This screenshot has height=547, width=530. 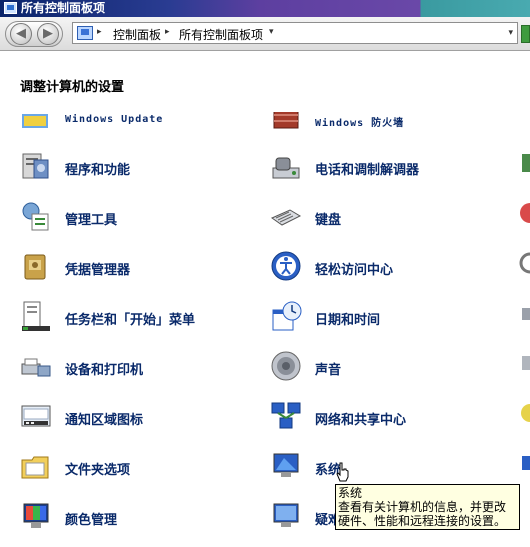 I want to click on item-label: 日期和时间, so click(x=348, y=320).